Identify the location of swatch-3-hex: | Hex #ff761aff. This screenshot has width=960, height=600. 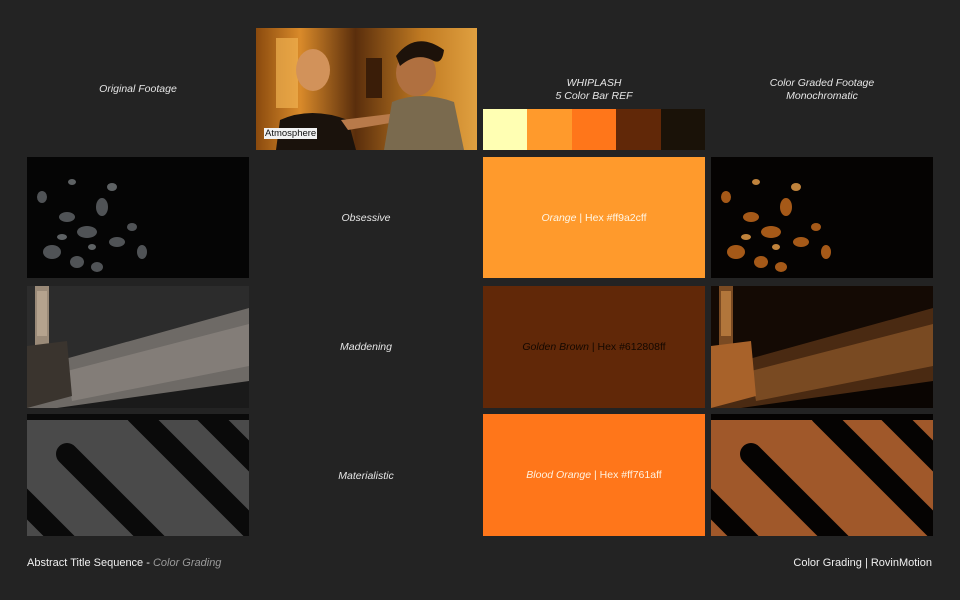
(626, 475).